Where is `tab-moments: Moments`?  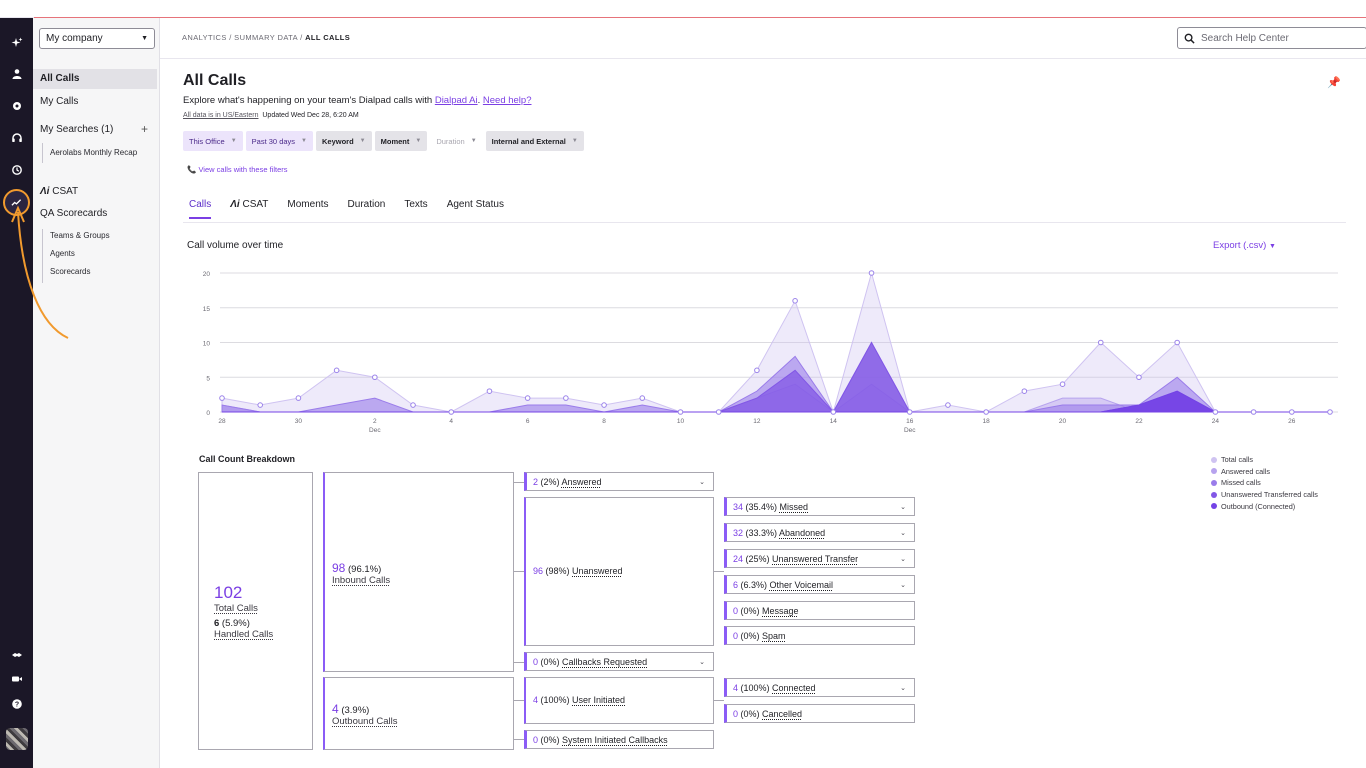 tab-moments: Moments is located at coordinates (307, 209).